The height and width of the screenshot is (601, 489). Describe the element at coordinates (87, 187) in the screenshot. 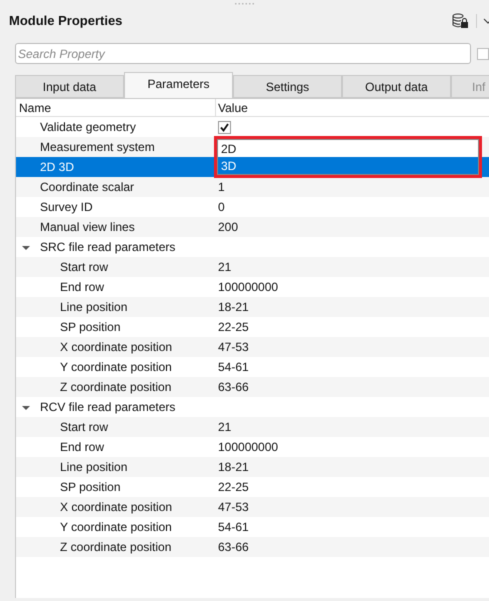

I see `property-name: Coordinate scalar` at that location.